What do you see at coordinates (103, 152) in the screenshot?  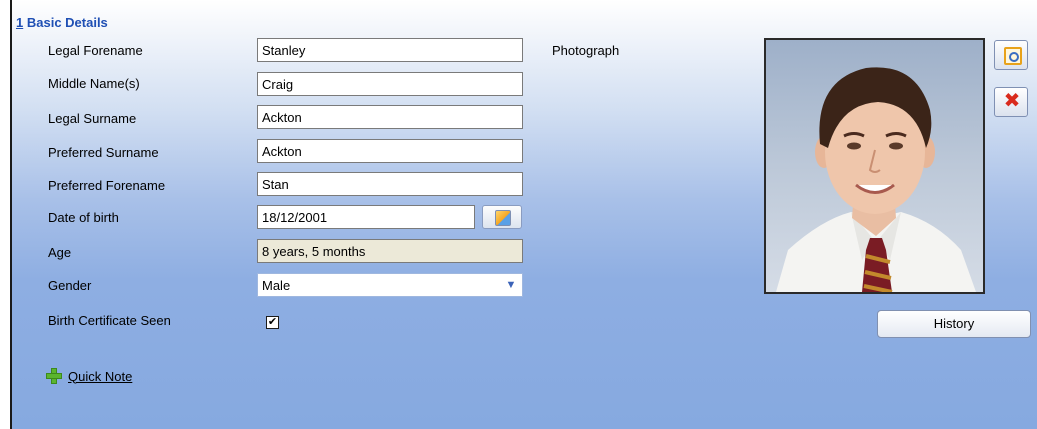 I see `preferred-surname-label: Preferred Surname` at bounding box center [103, 152].